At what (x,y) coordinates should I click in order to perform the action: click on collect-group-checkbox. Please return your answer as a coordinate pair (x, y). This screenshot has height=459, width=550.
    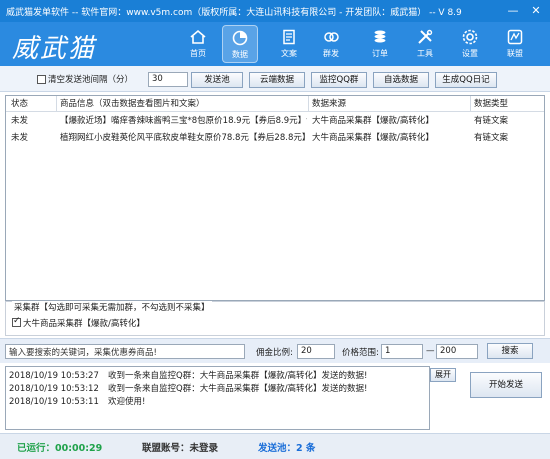
    Looking at the image, I should click on (16, 321).